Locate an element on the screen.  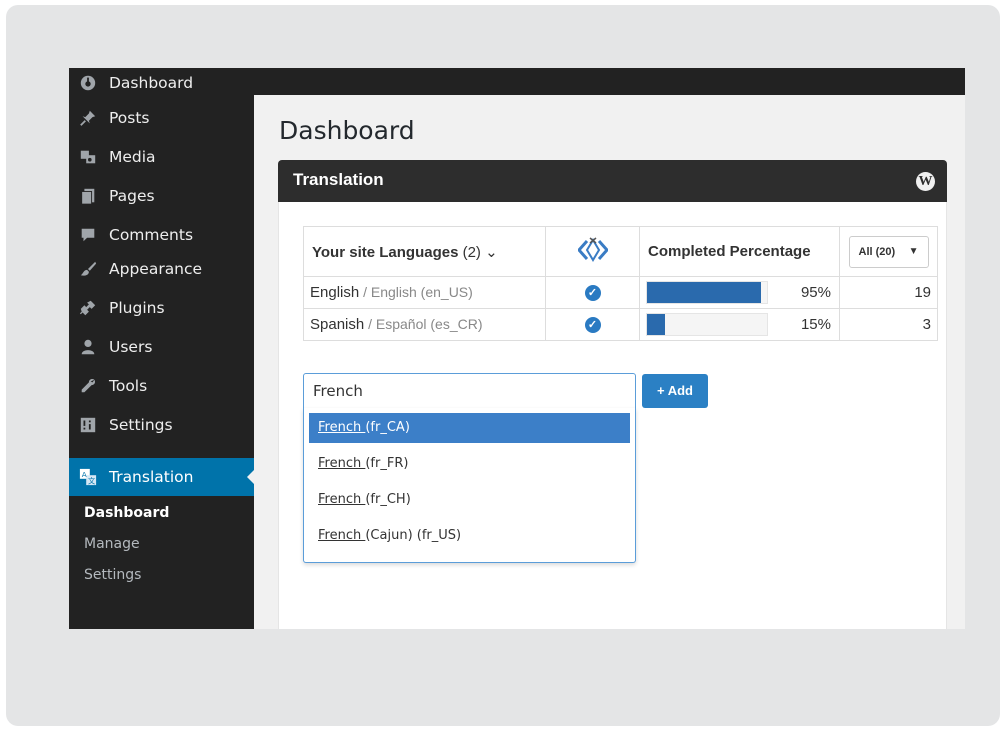
language-name: Spanish is located at coordinates (337, 324).